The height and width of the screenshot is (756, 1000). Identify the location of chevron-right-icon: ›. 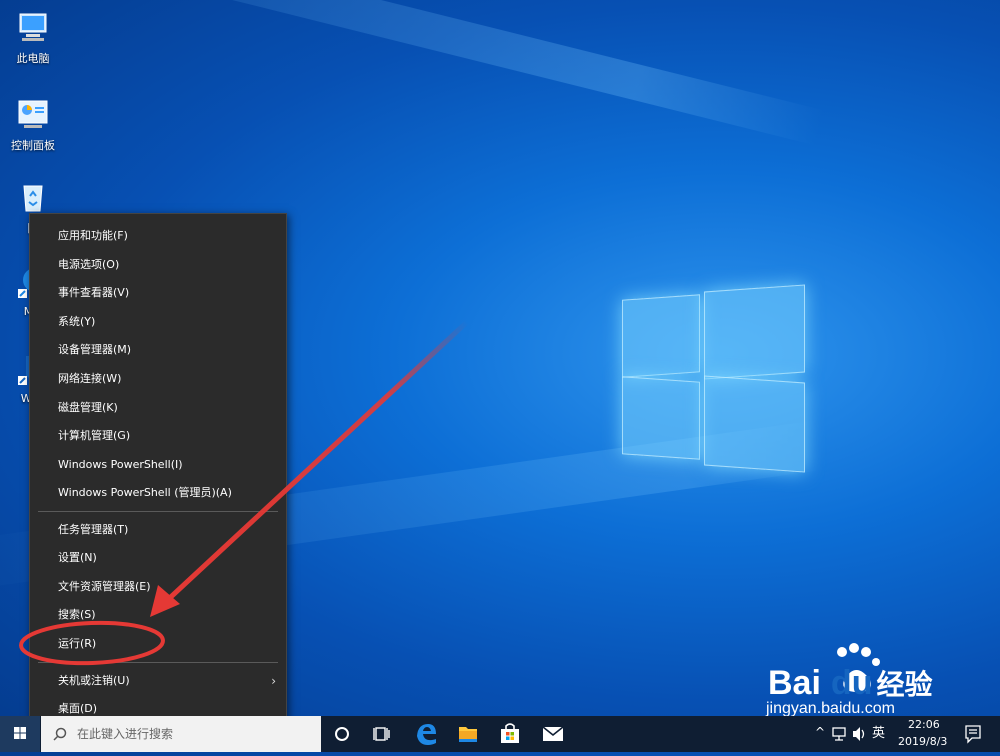
(273, 681).